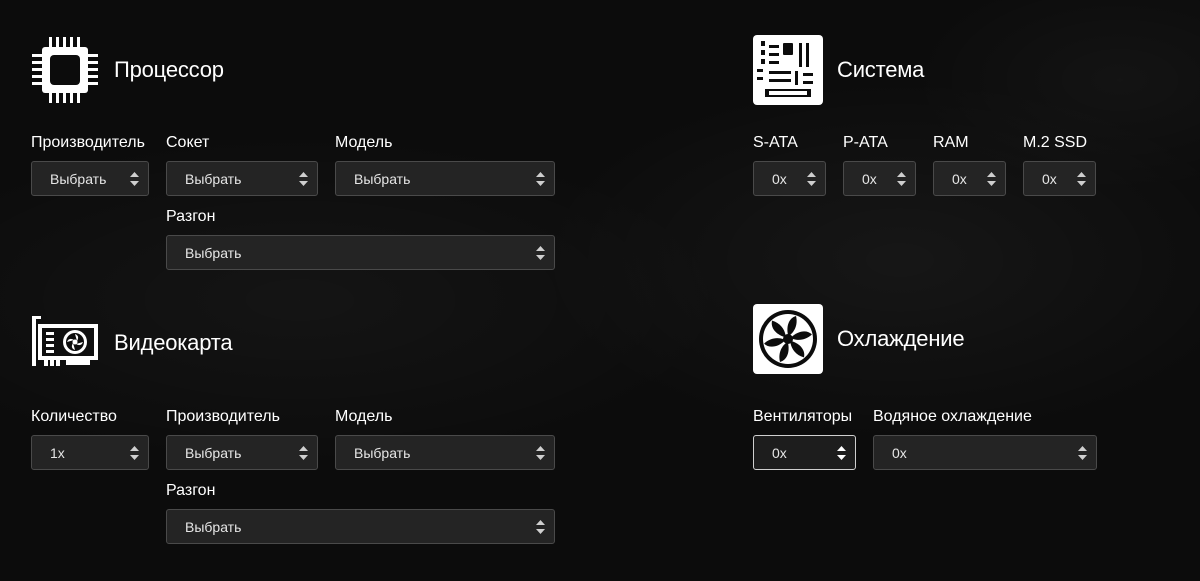 This screenshot has height=581, width=1200. What do you see at coordinates (65, 343) in the screenshot?
I see `graphics-card-icon` at bounding box center [65, 343].